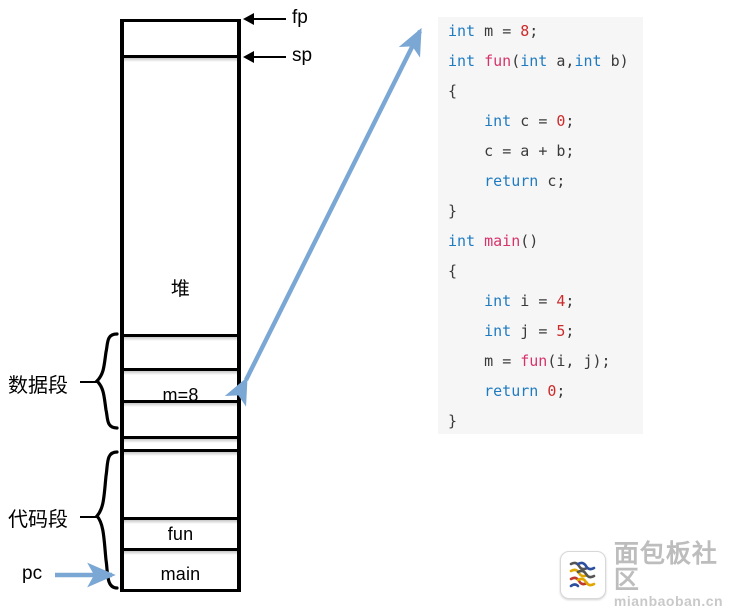 The image size is (742, 609). What do you see at coordinates (122, 305) in the screenshot?
I see `memory-column-left-border` at bounding box center [122, 305].